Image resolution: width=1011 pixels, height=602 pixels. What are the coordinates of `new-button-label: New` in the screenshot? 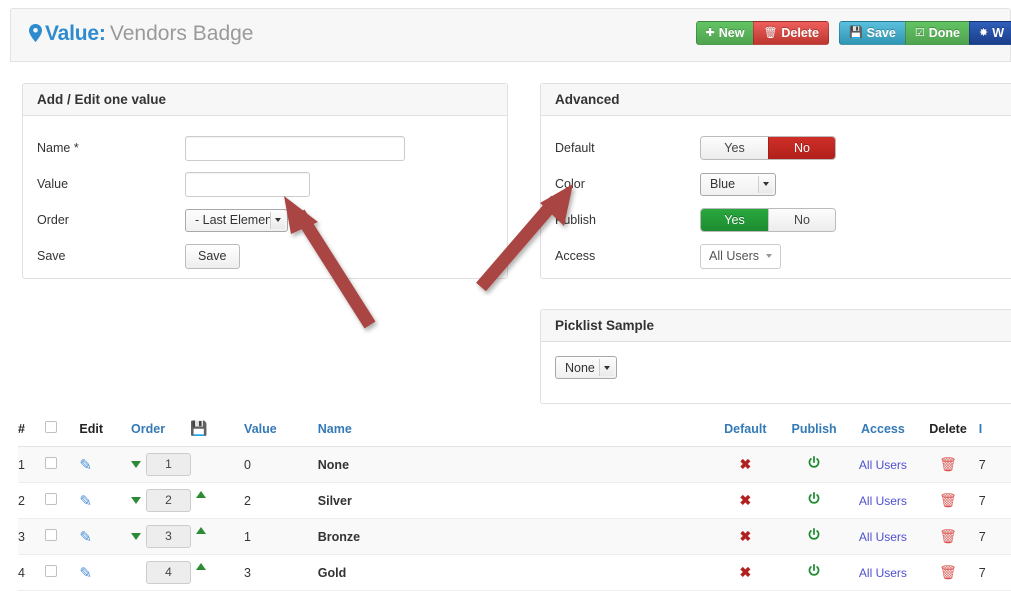 It's located at (731, 32).